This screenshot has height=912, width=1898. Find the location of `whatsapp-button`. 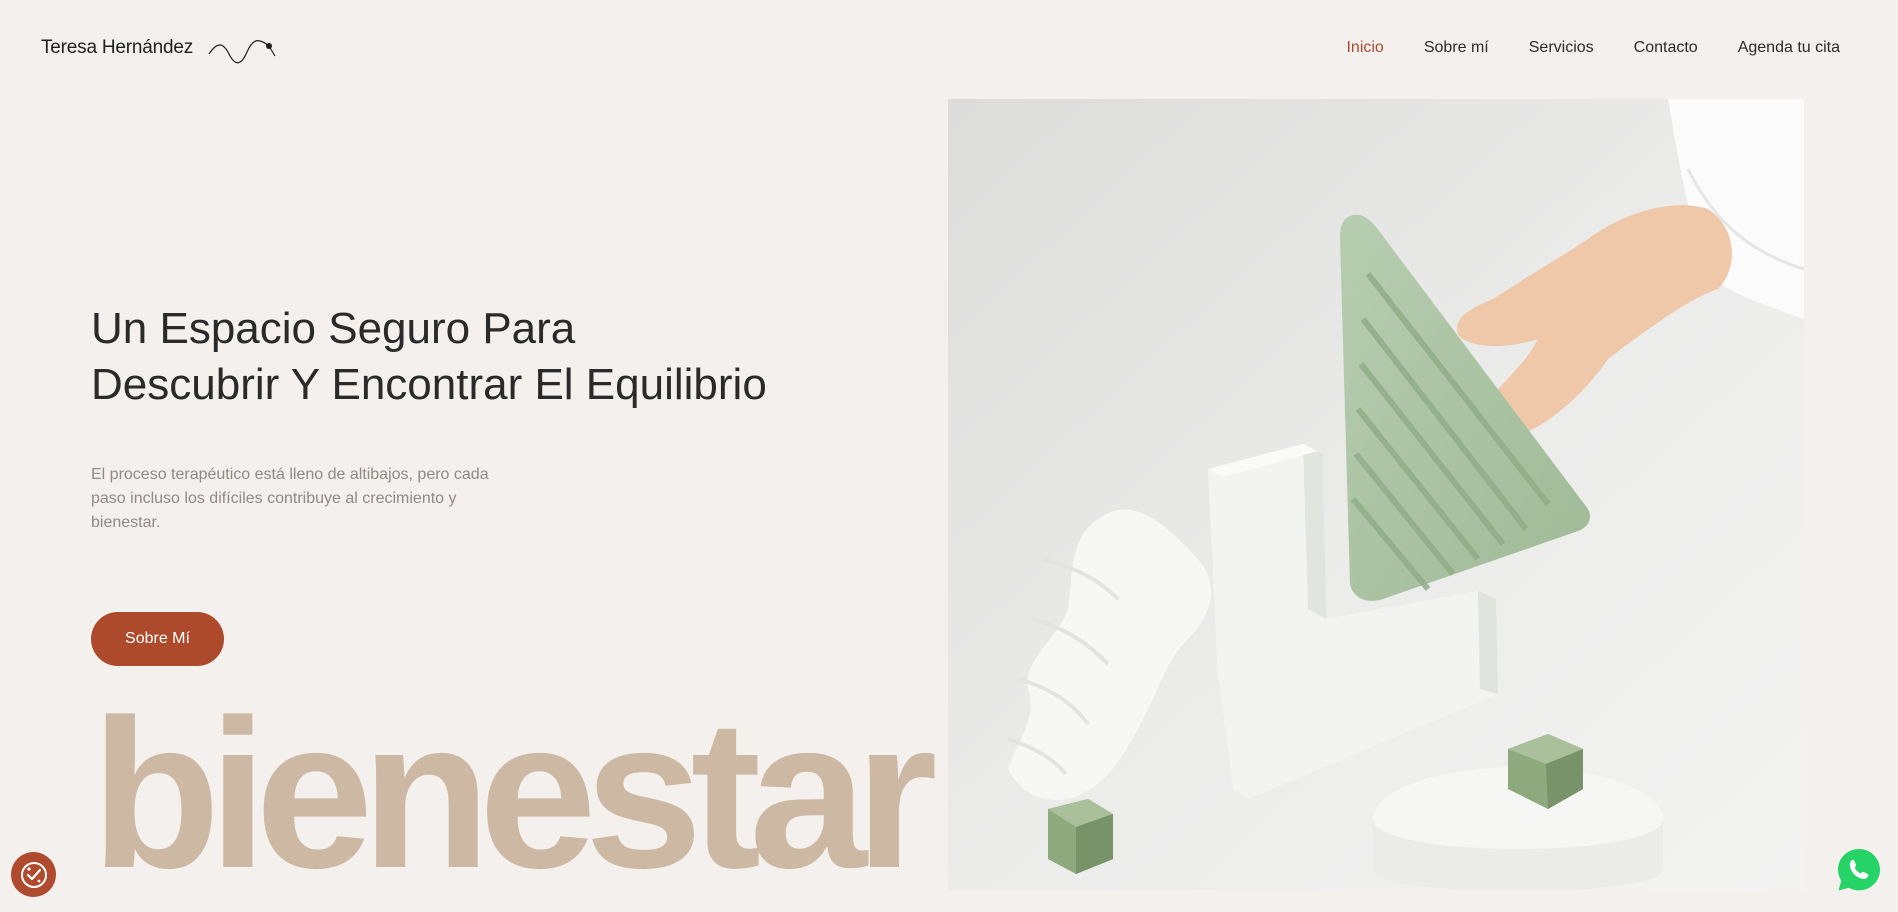

whatsapp-button is located at coordinates (1859, 870).